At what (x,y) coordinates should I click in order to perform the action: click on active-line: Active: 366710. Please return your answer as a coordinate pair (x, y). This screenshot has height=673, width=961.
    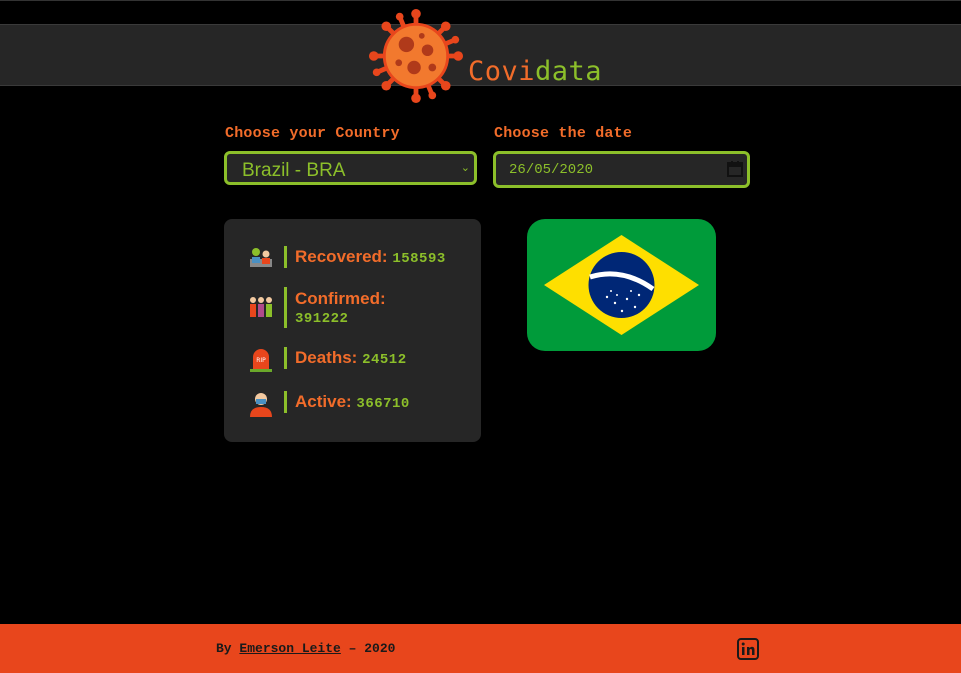
    Looking at the image, I should click on (352, 402).